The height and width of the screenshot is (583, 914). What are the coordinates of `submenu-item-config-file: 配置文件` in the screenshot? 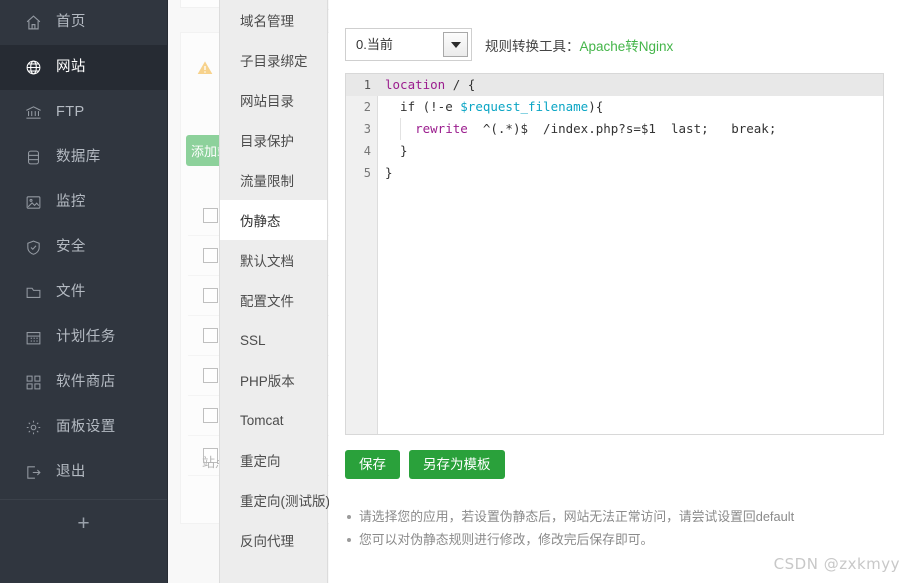 It's located at (273, 300).